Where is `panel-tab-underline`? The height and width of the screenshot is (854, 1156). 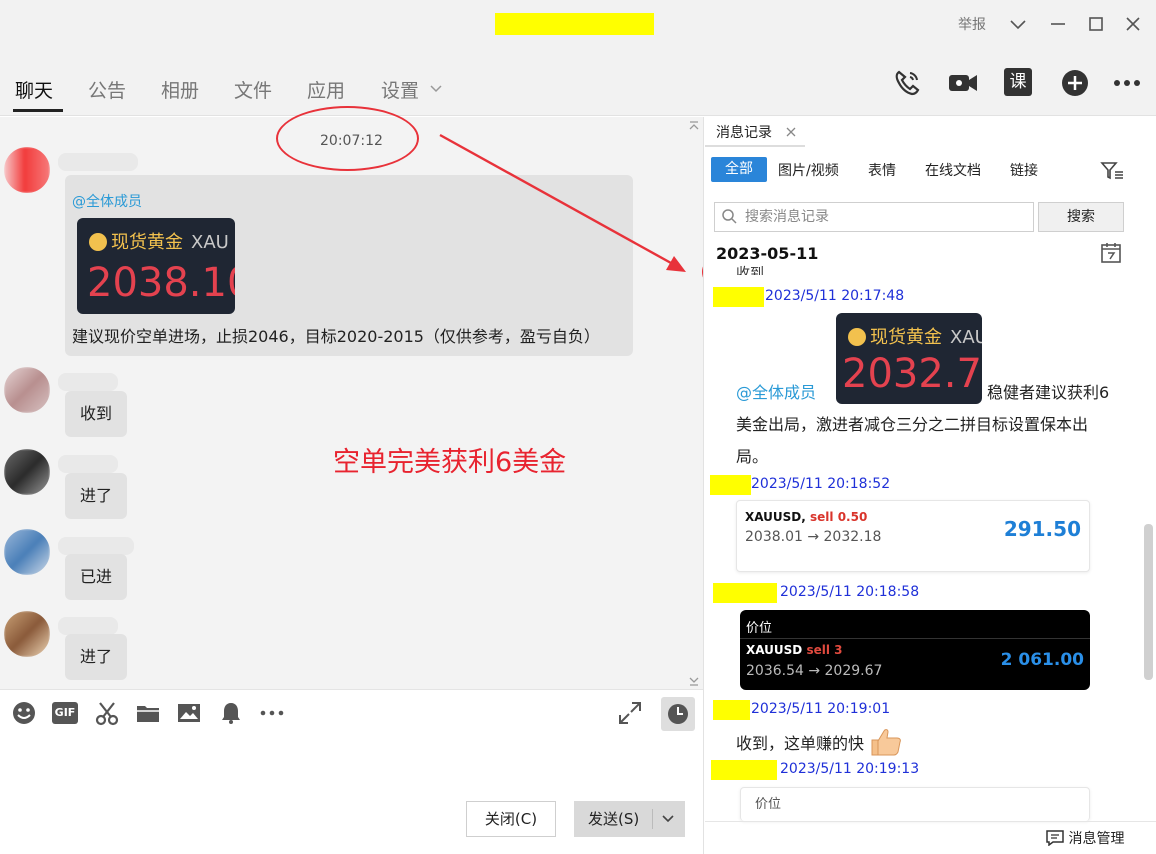
panel-tab-underline is located at coordinates (755, 146).